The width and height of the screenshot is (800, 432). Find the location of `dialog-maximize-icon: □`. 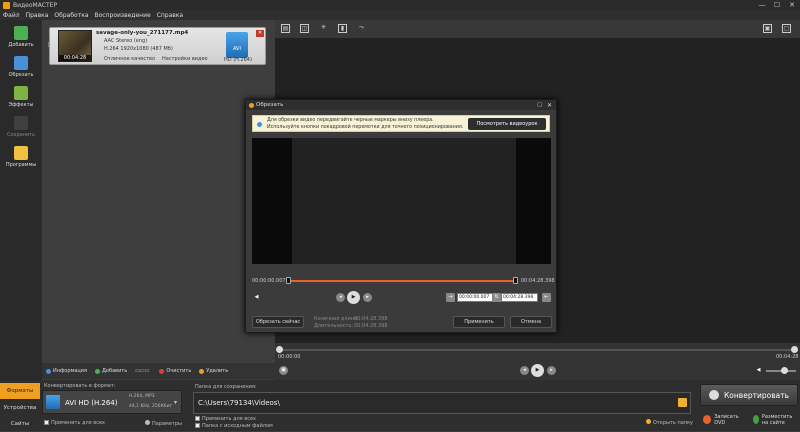

dialog-maximize-icon: □ is located at coordinates (539, 105).